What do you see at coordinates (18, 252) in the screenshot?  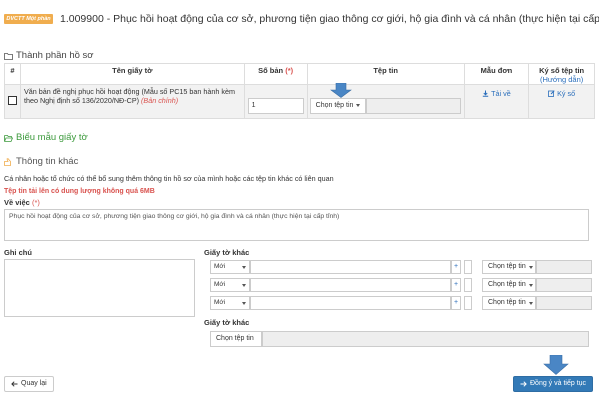 I see `notes-label: Ghi chú` at bounding box center [18, 252].